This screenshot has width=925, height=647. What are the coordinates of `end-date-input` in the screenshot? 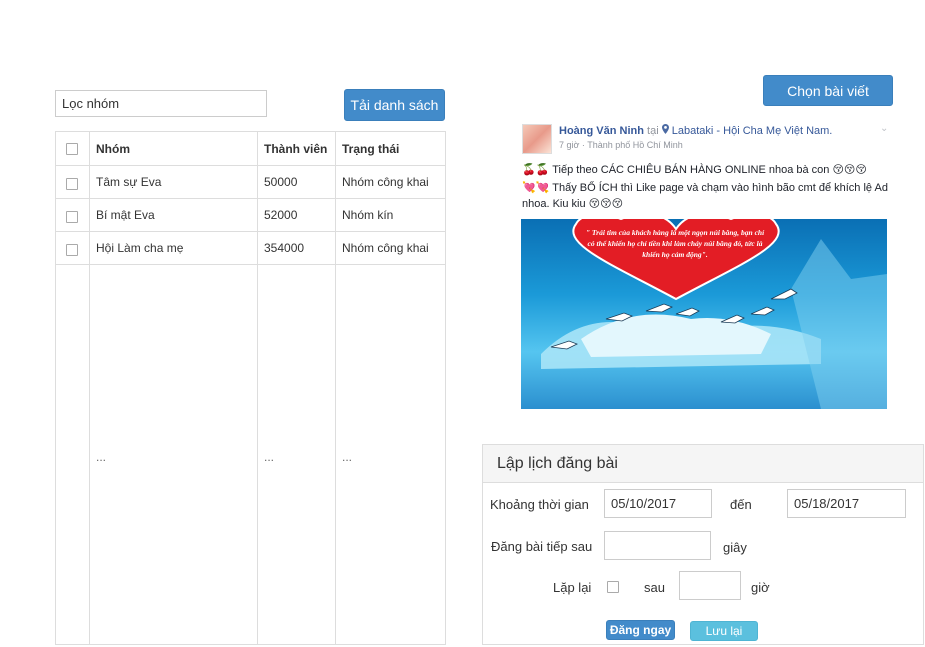 It's located at (846, 503).